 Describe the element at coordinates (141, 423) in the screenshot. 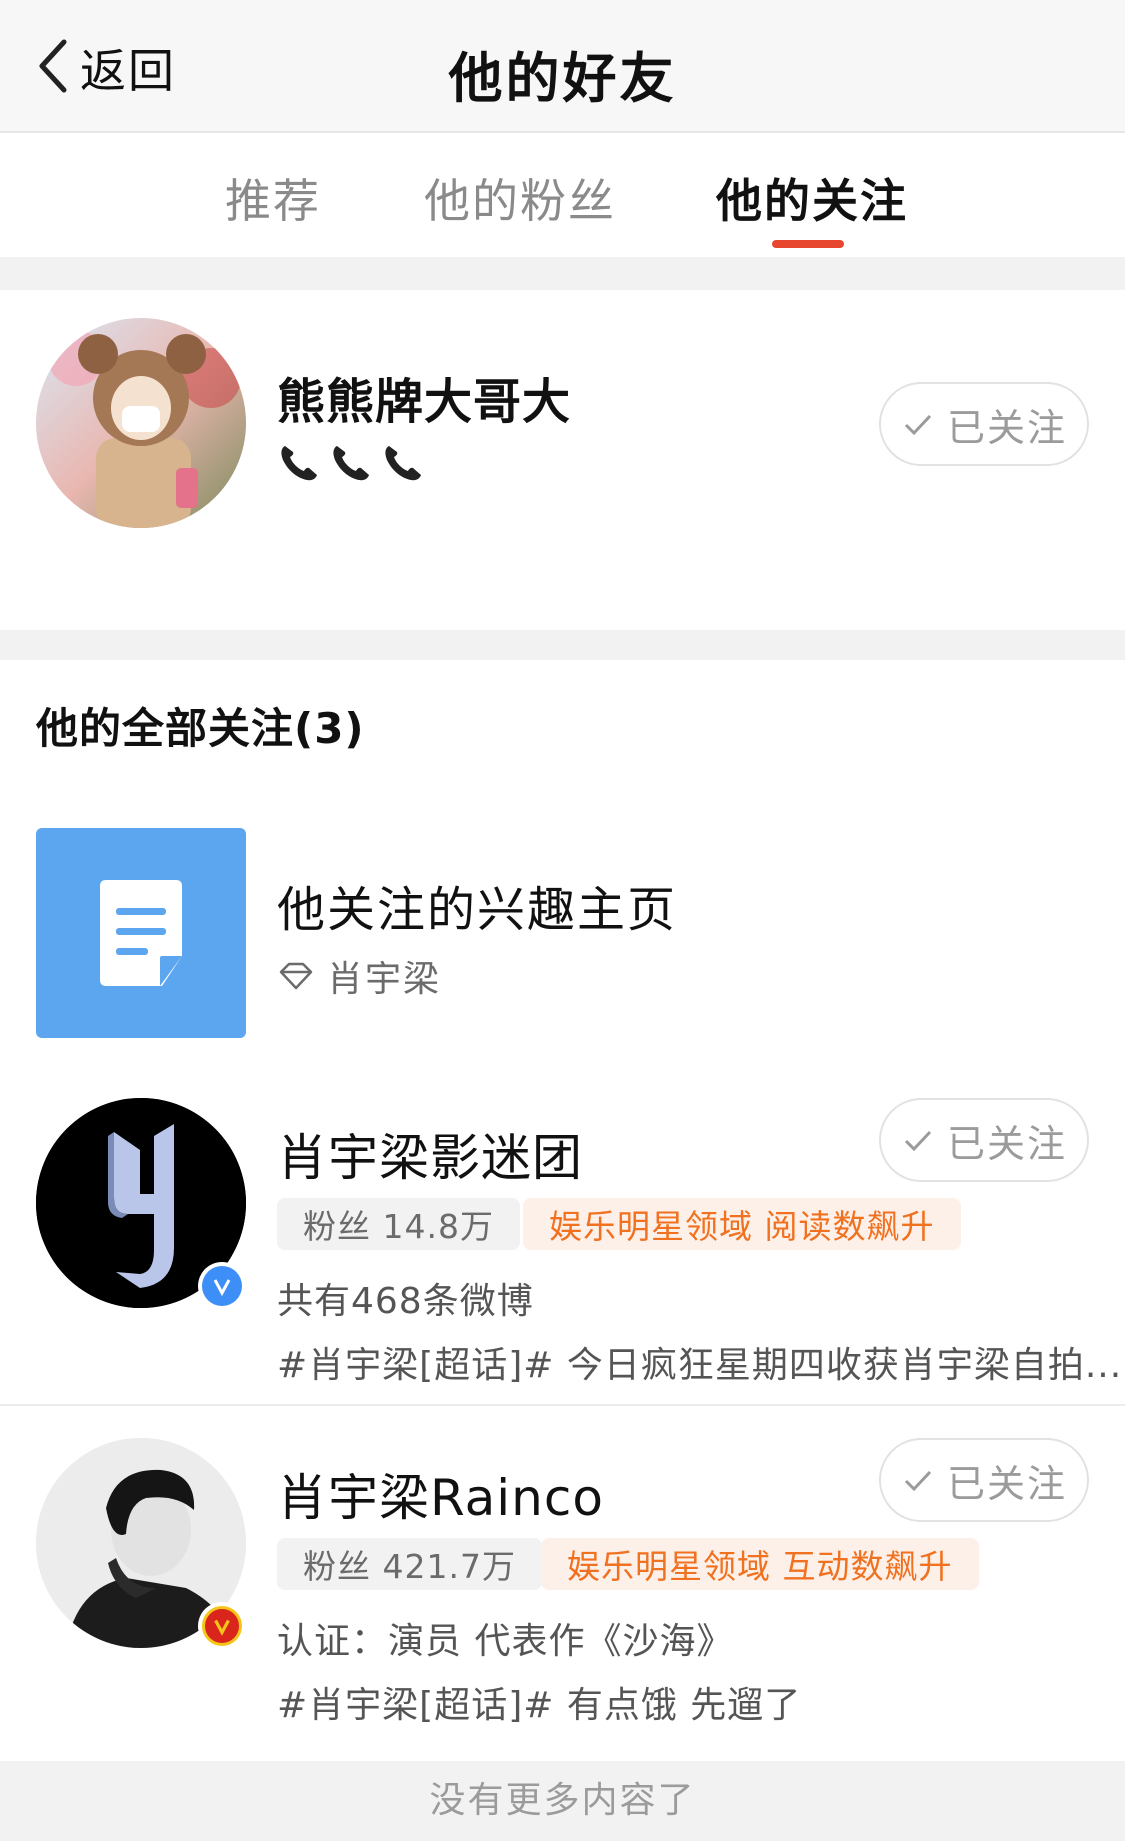

I see `avatar` at that location.